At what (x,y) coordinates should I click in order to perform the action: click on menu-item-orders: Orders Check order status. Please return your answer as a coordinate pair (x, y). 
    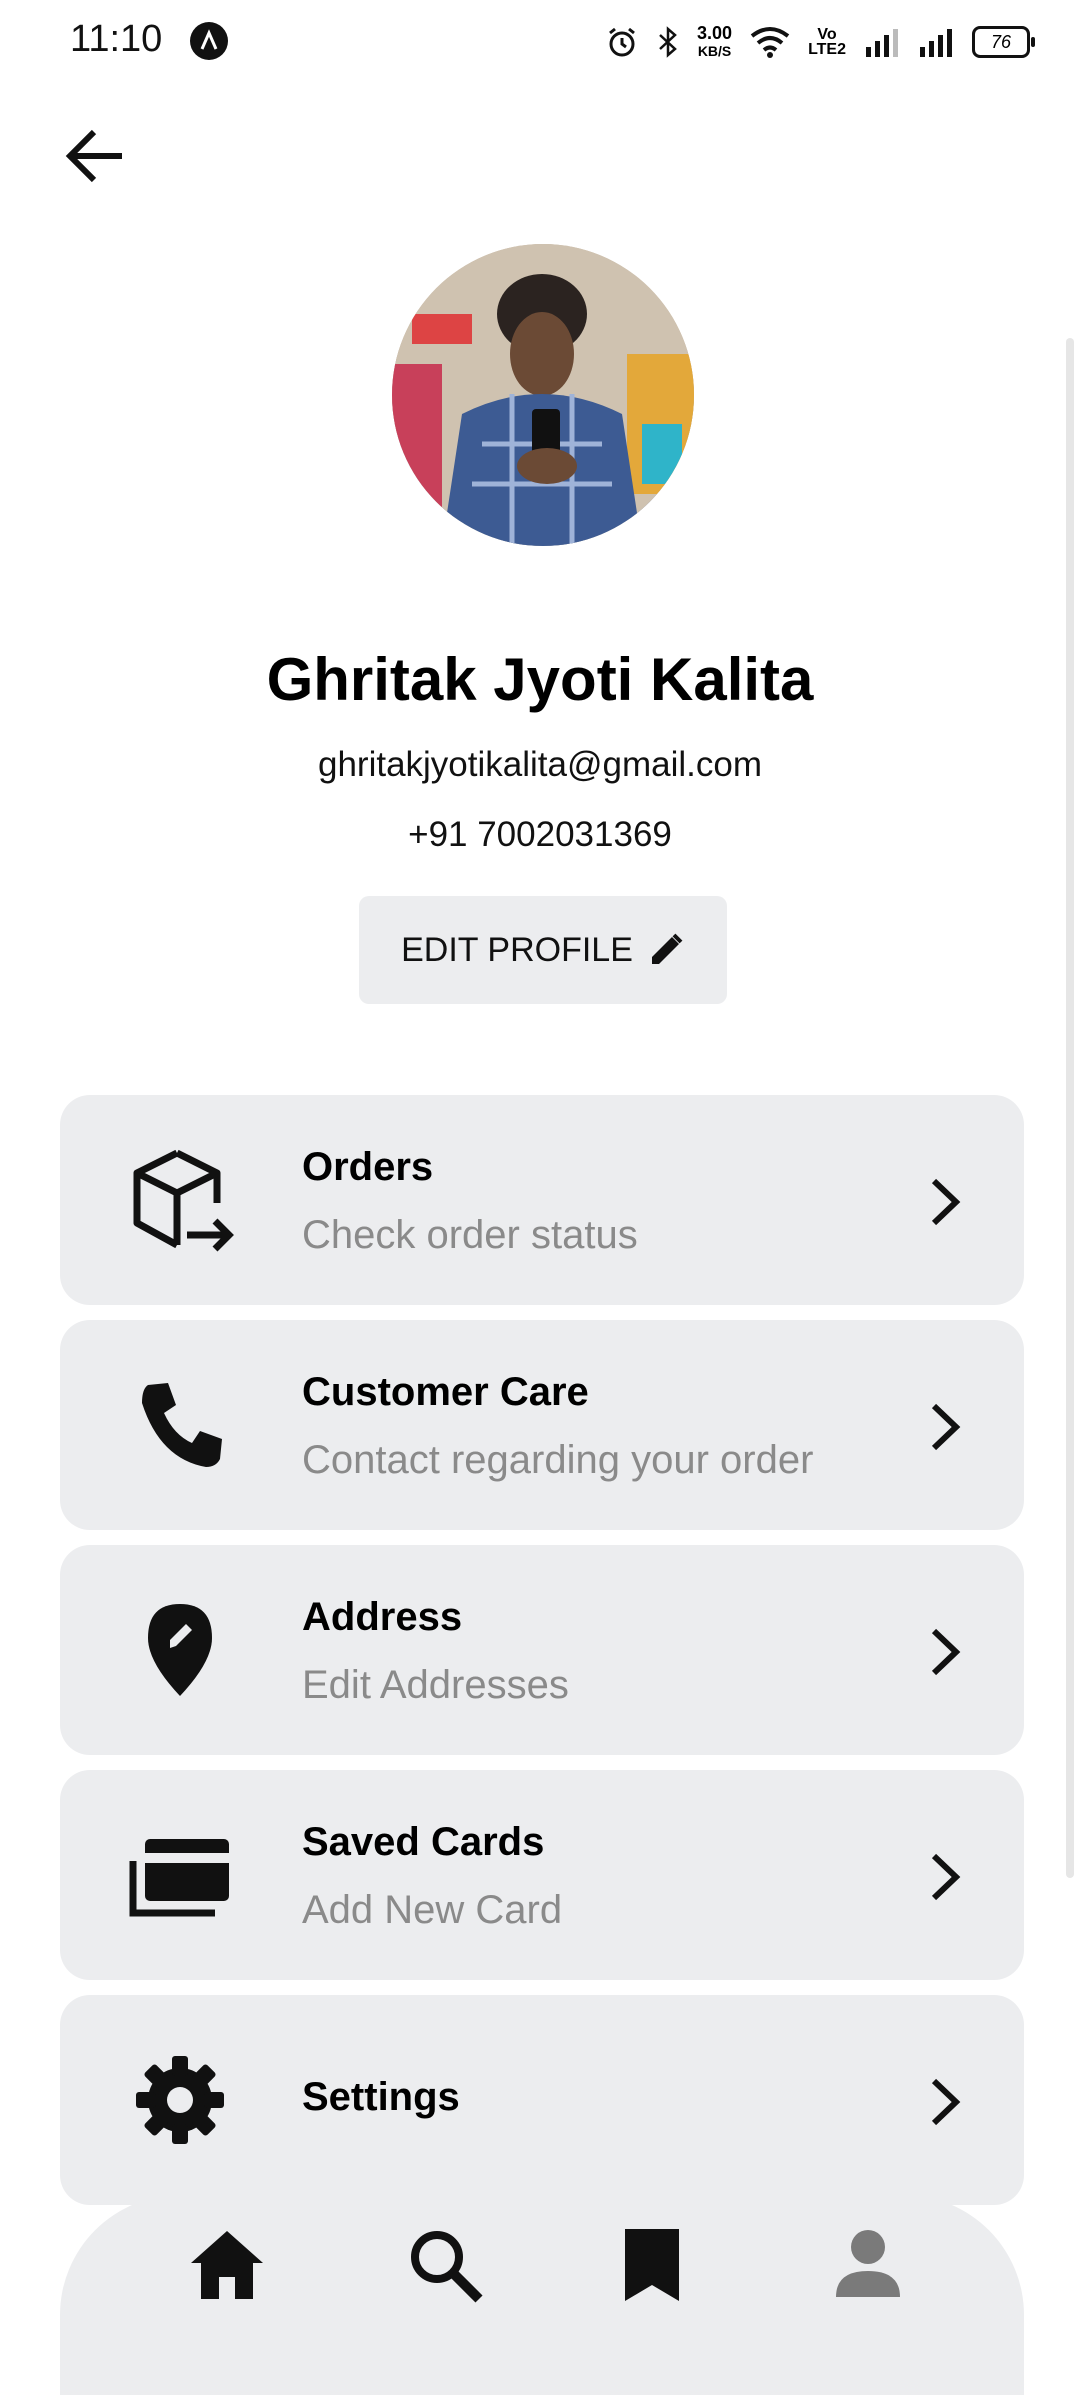
    Looking at the image, I should click on (542, 1200).